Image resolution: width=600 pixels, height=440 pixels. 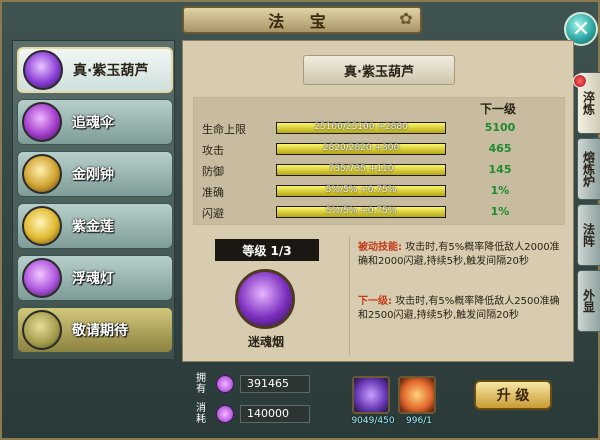 I want to click on treasure-item-coming-soon: 敬请期待, so click(x=95, y=330).